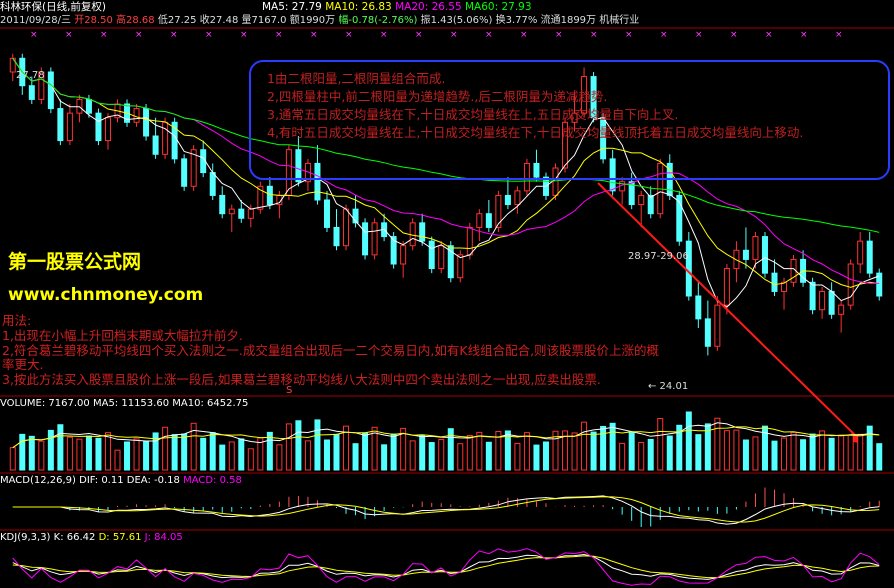 Image resolution: width=894 pixels, height=588 pixels. What do you see at coordinates (120, 537) in the screenshot?
I see `kdj-d: D: 57.61` at bounding box center [120, 537].